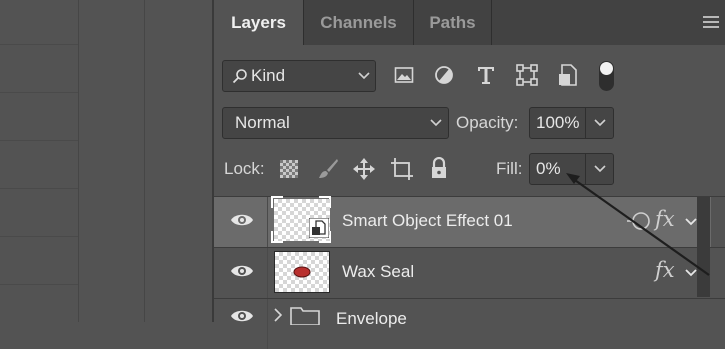 Image resolution: width=725 pixels, height=349 pixels. What do you see at coordinates (305, 316) in the screenshot?
I see `folder-icon` at bounding box center [305, 316].